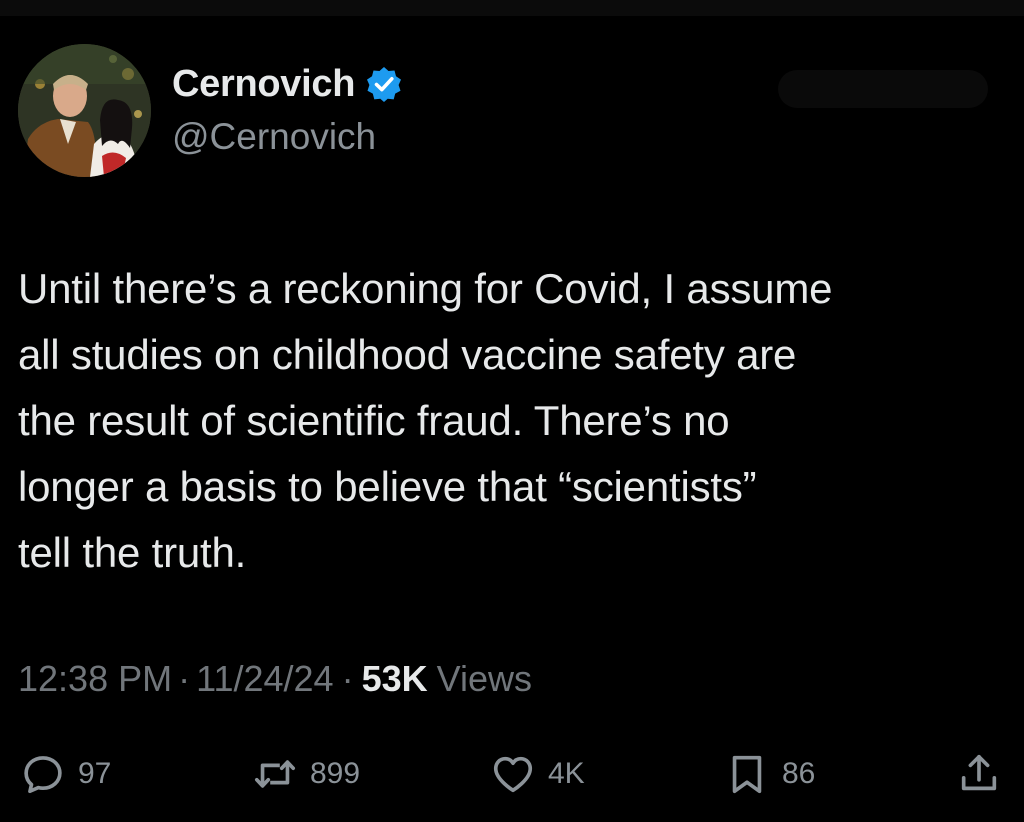 The height and width of the screenshot is (822, 1024). What do you see at coordinates (95, 773) in the screenshot?
I see `reply-count: 97` at bounding box center [95, 773].